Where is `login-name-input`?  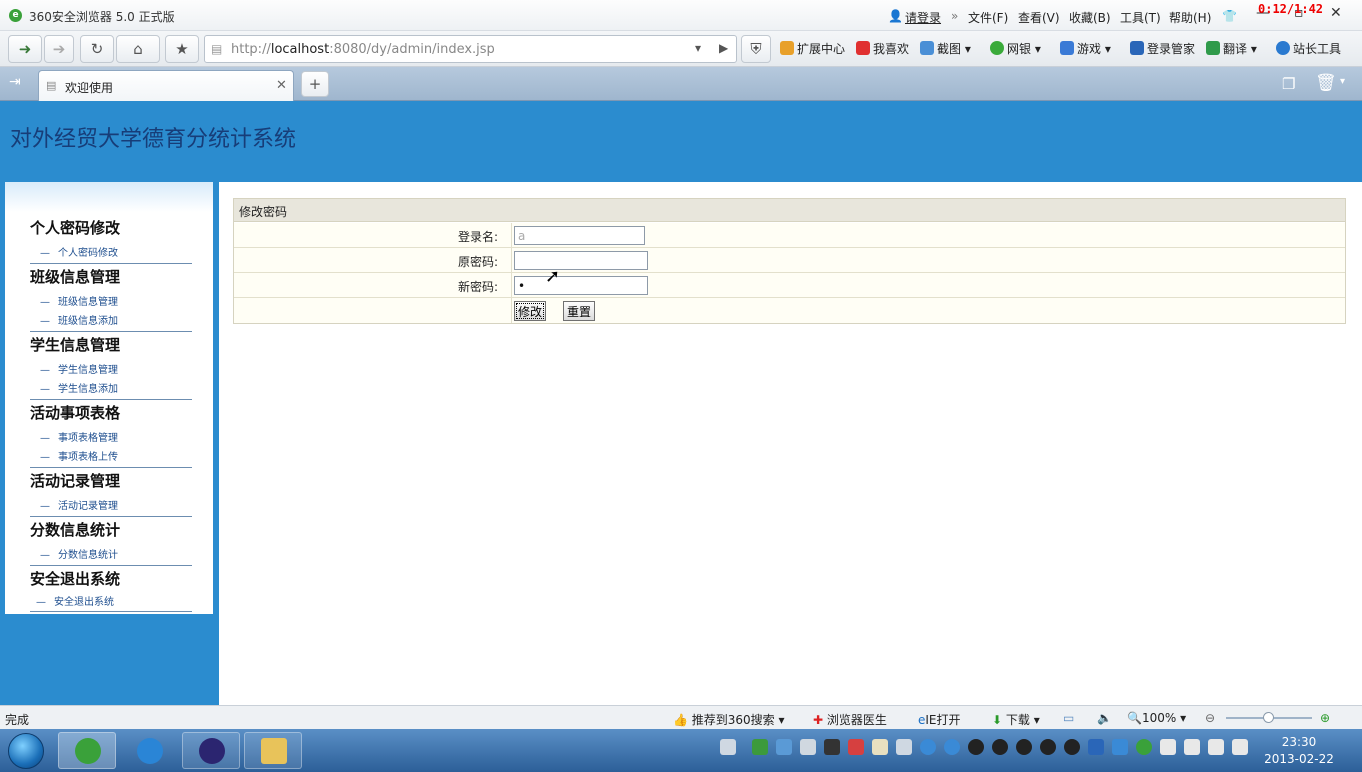
login-name-input is located at coordinates (579, 235).